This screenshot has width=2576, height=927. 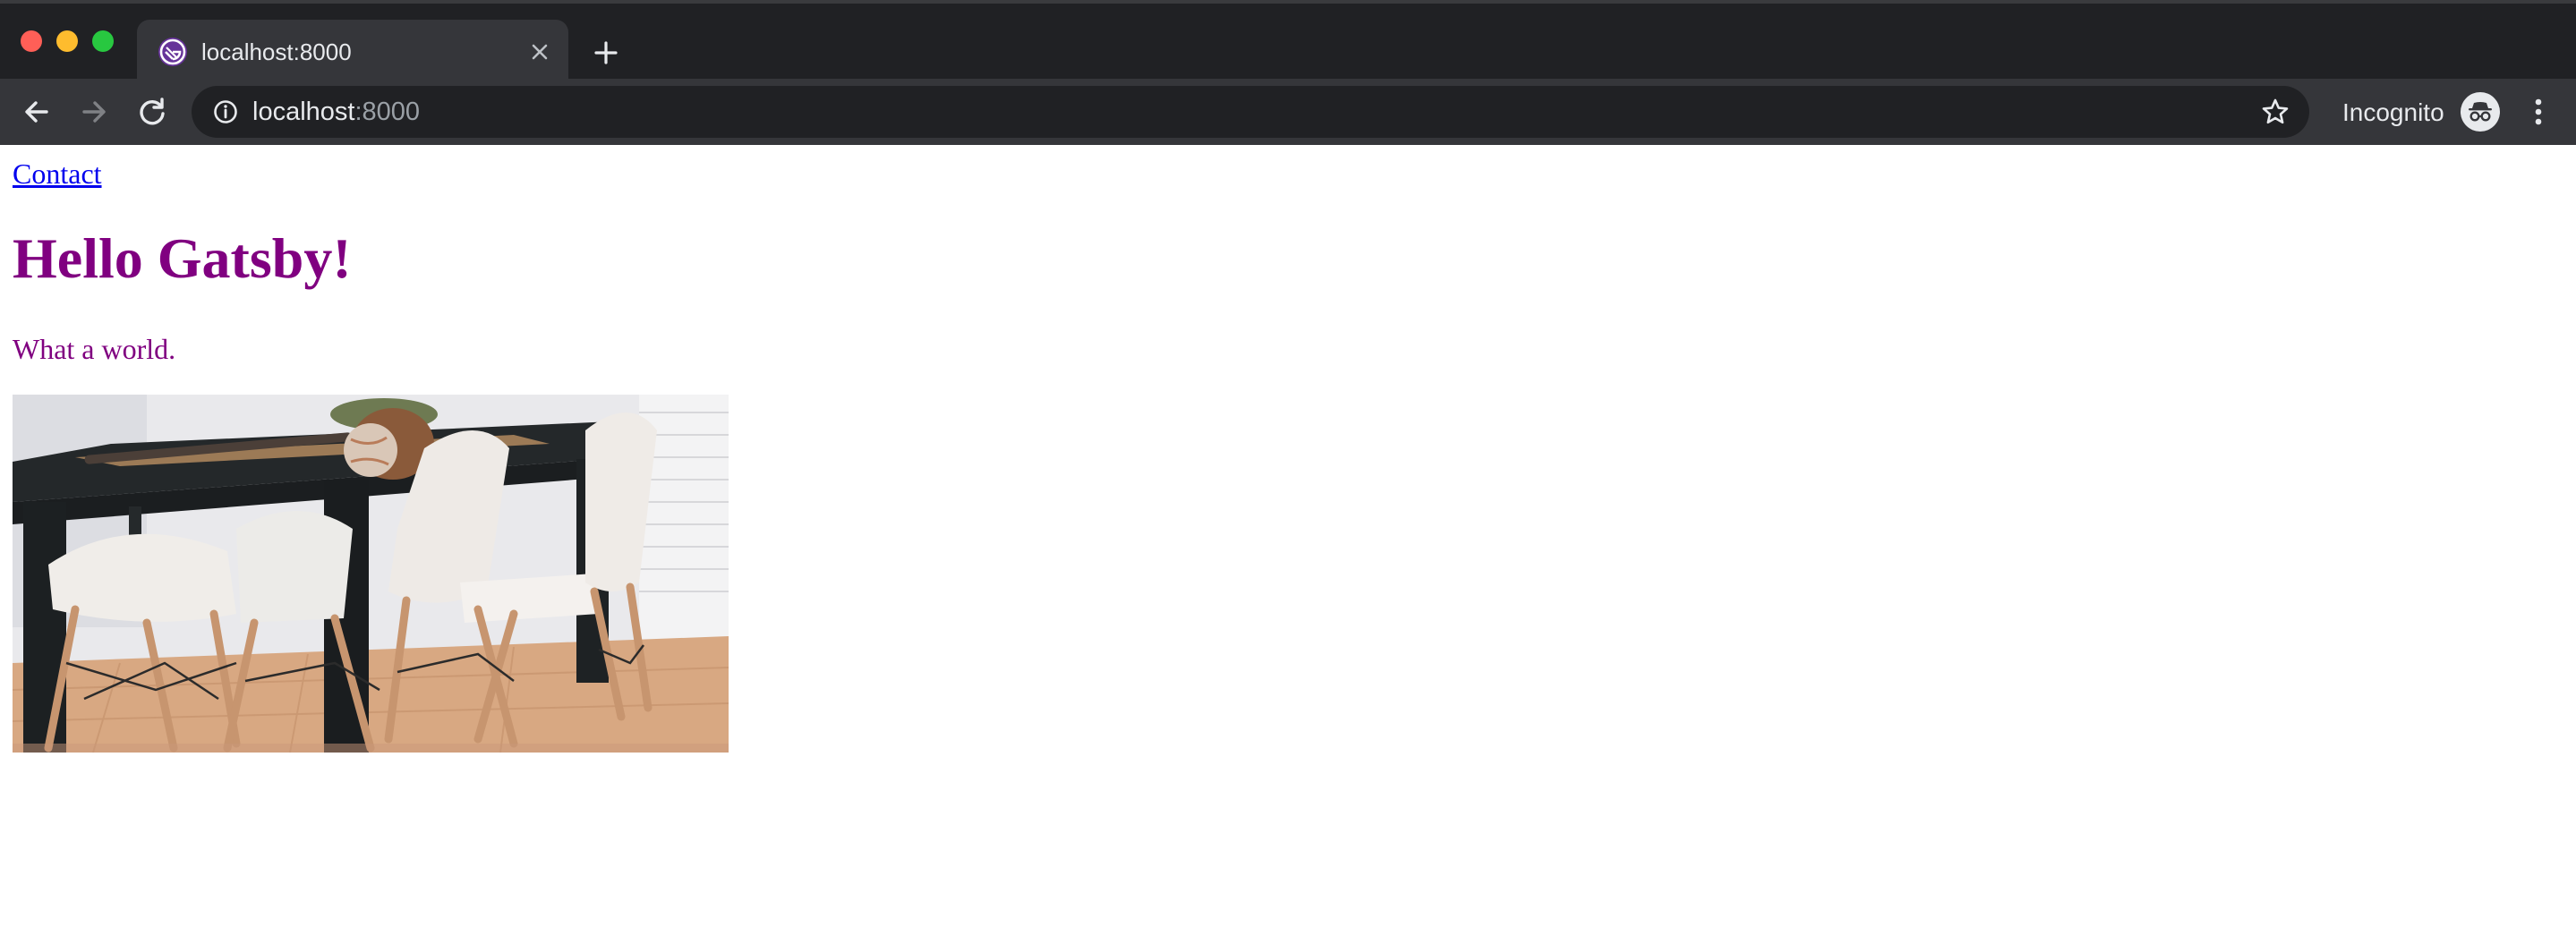 What do you see at coordinates (276, 52) in the screenshot?
I see `tab-title: localhost:8000` at bounding box center [276, 52].